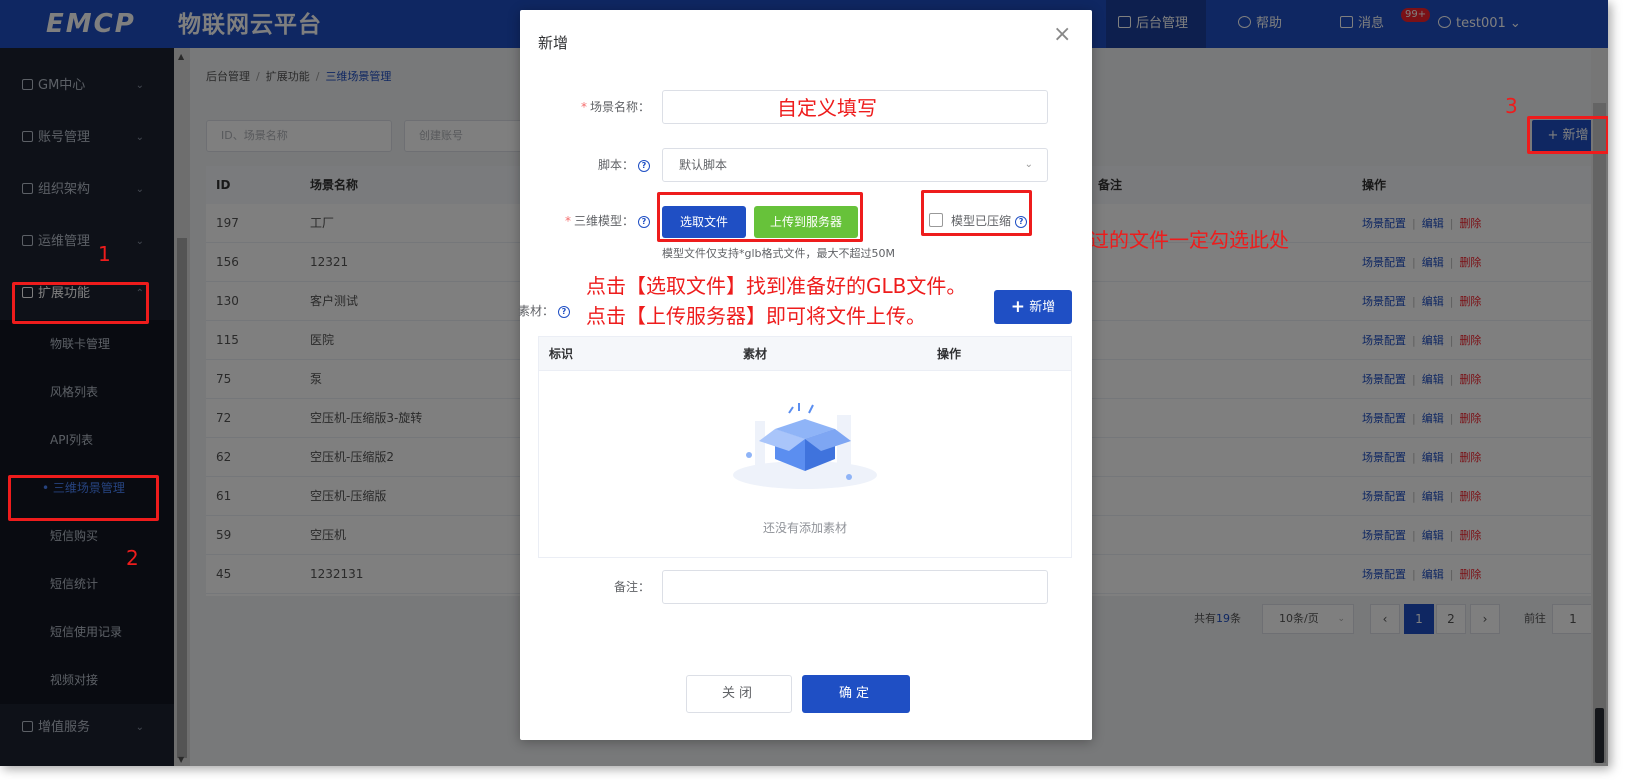  What do you see at coordinates (776, 286) in the screenshot?
I see `annotation-instruction-1: 点击【选取文件】找到准备好的GLB文件。` at bounding box center [776, 286].